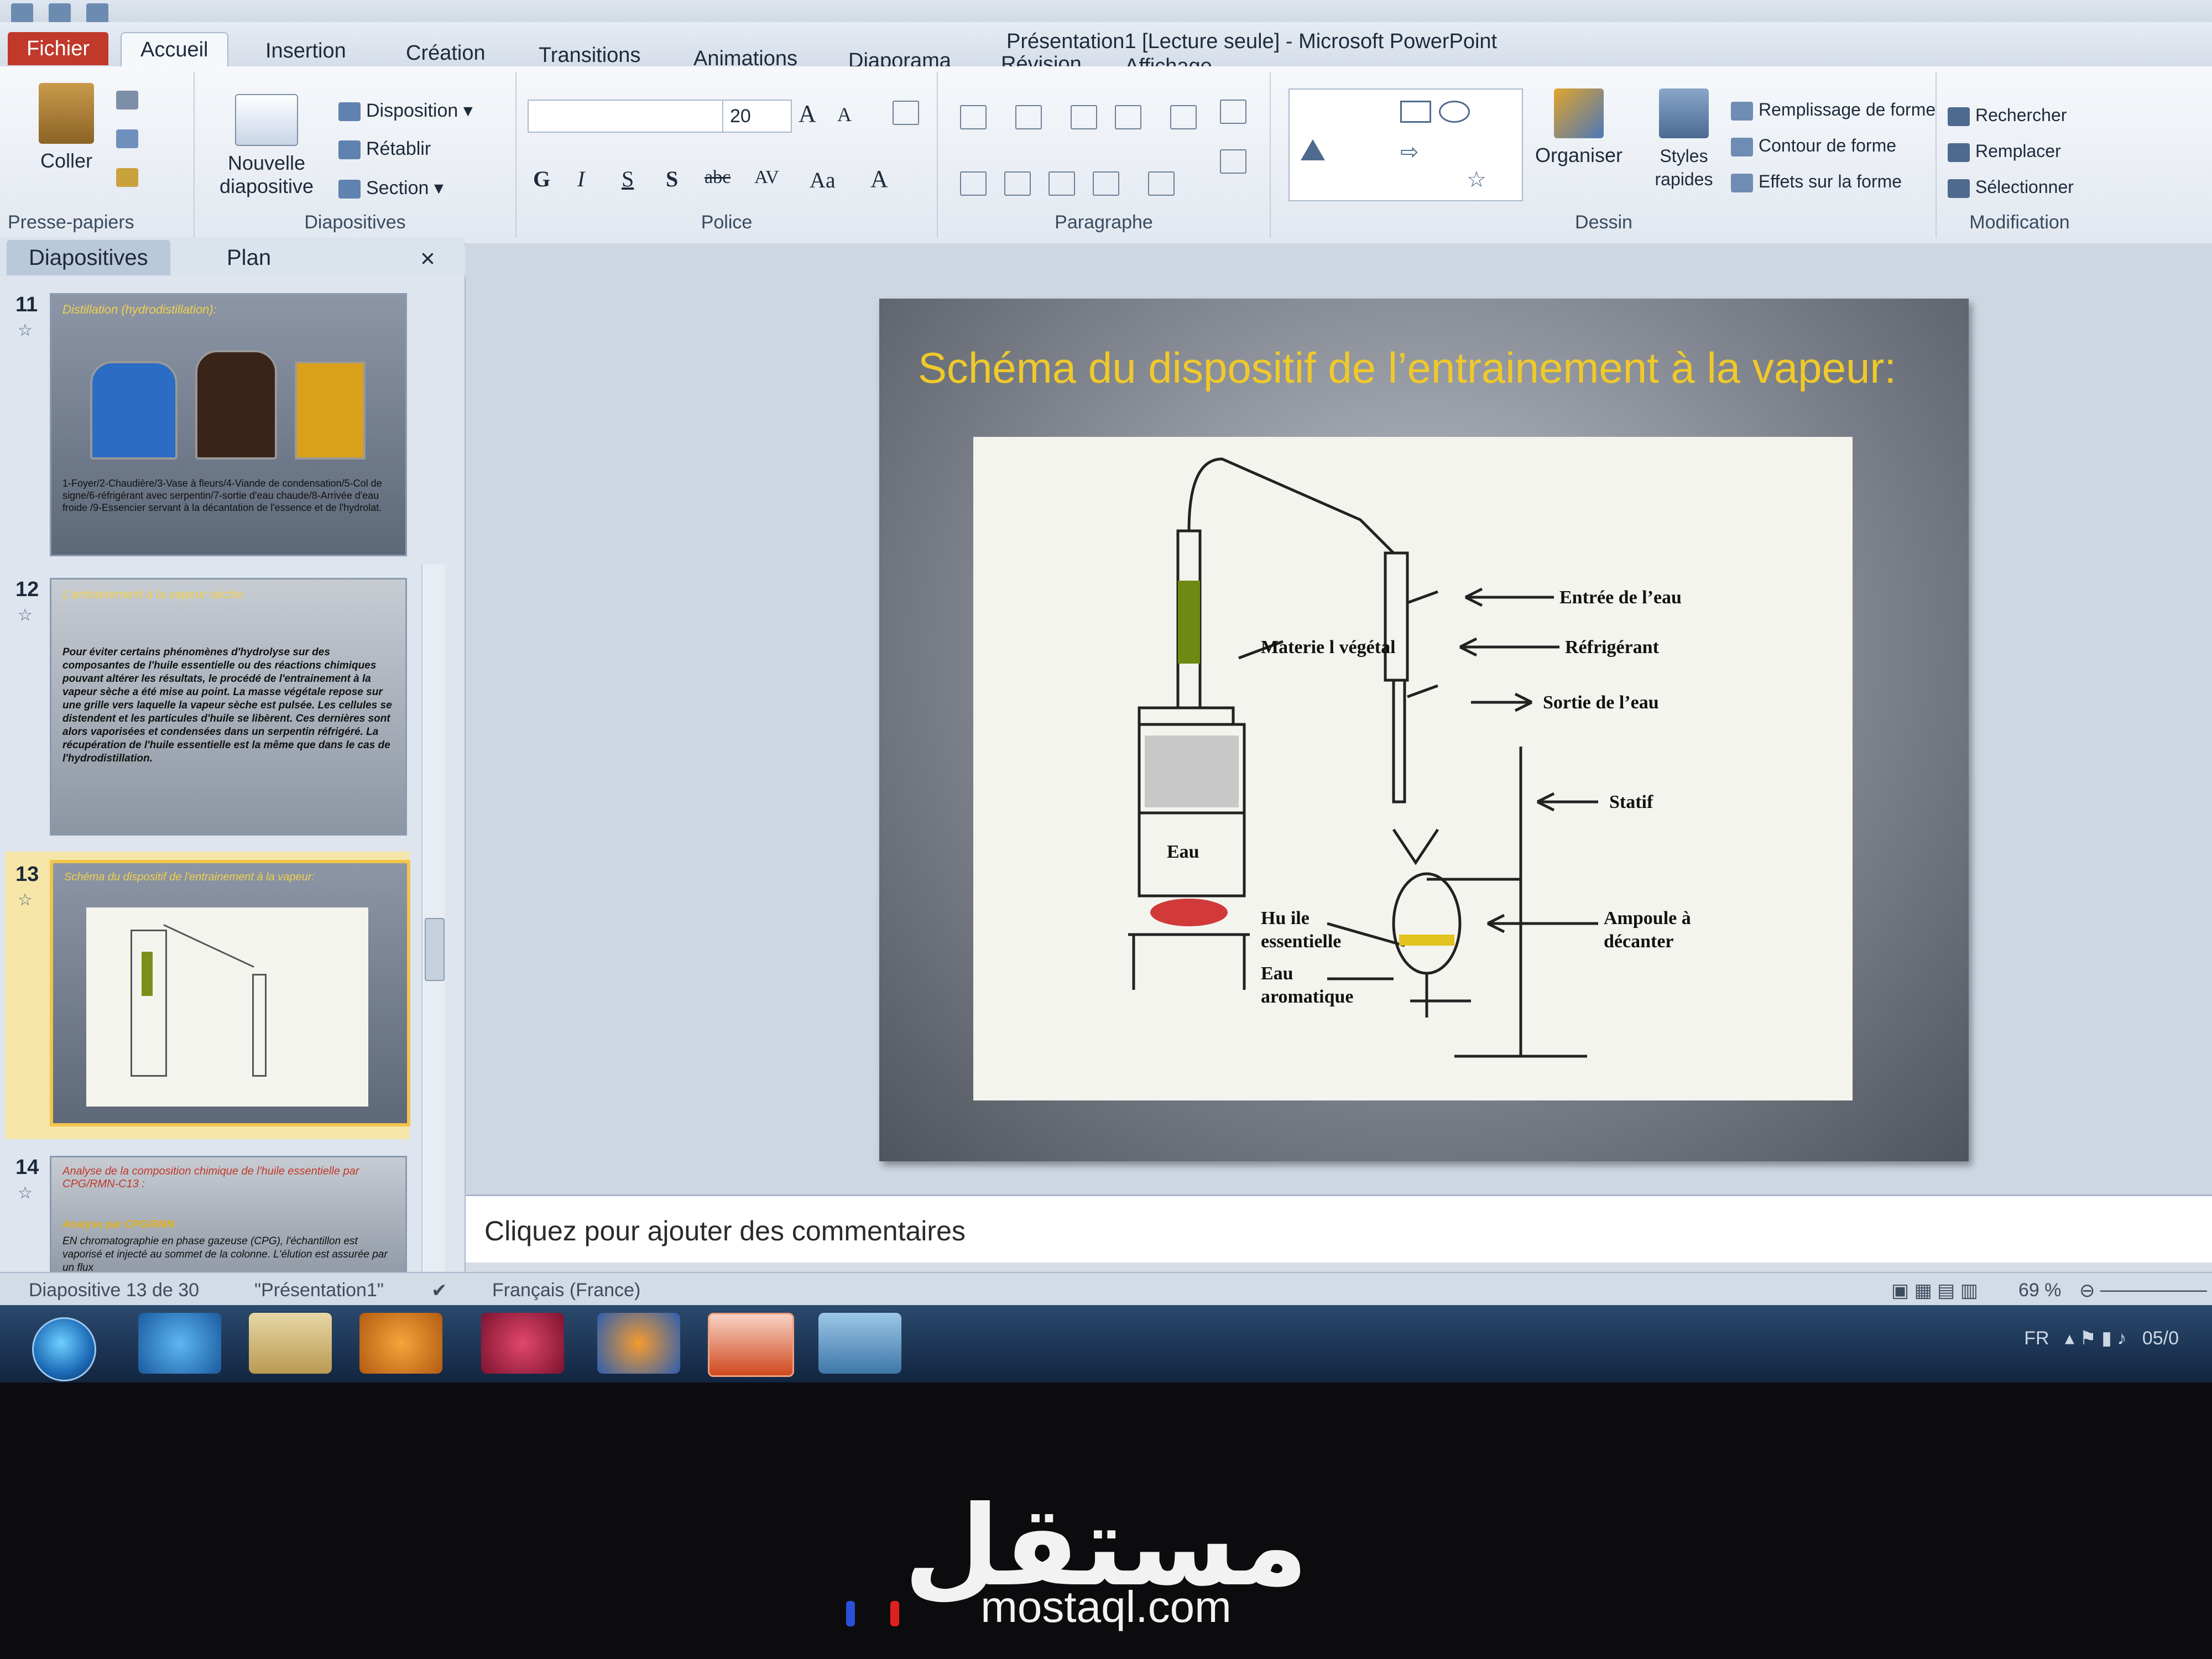 The width and height of the screenshot is (2212, 1659). Describe the element at coordinates (412, 111) in the screenshot. I see `layout-label: Disposition` at that location.